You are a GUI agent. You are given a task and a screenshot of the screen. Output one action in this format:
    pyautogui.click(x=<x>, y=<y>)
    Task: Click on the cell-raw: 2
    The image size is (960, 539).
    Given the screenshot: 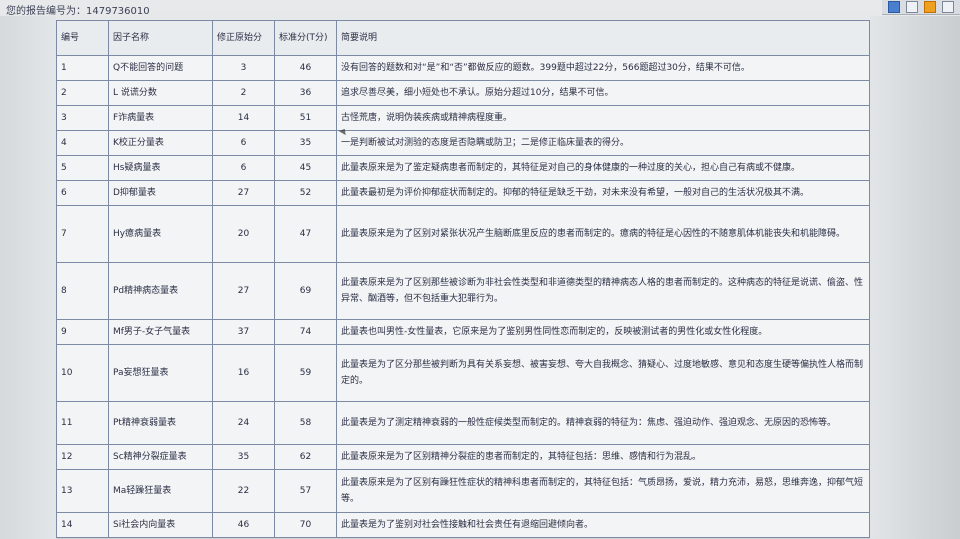 What is the action you would take?
    pyautogui.click(x=243, y=93)
    